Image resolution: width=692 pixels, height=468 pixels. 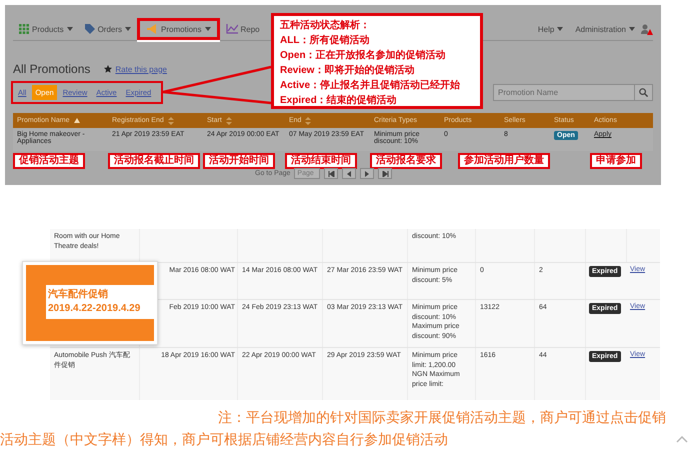 I want to click on callout-line: ALL：所有促销活动, so click(x=325, y=40).